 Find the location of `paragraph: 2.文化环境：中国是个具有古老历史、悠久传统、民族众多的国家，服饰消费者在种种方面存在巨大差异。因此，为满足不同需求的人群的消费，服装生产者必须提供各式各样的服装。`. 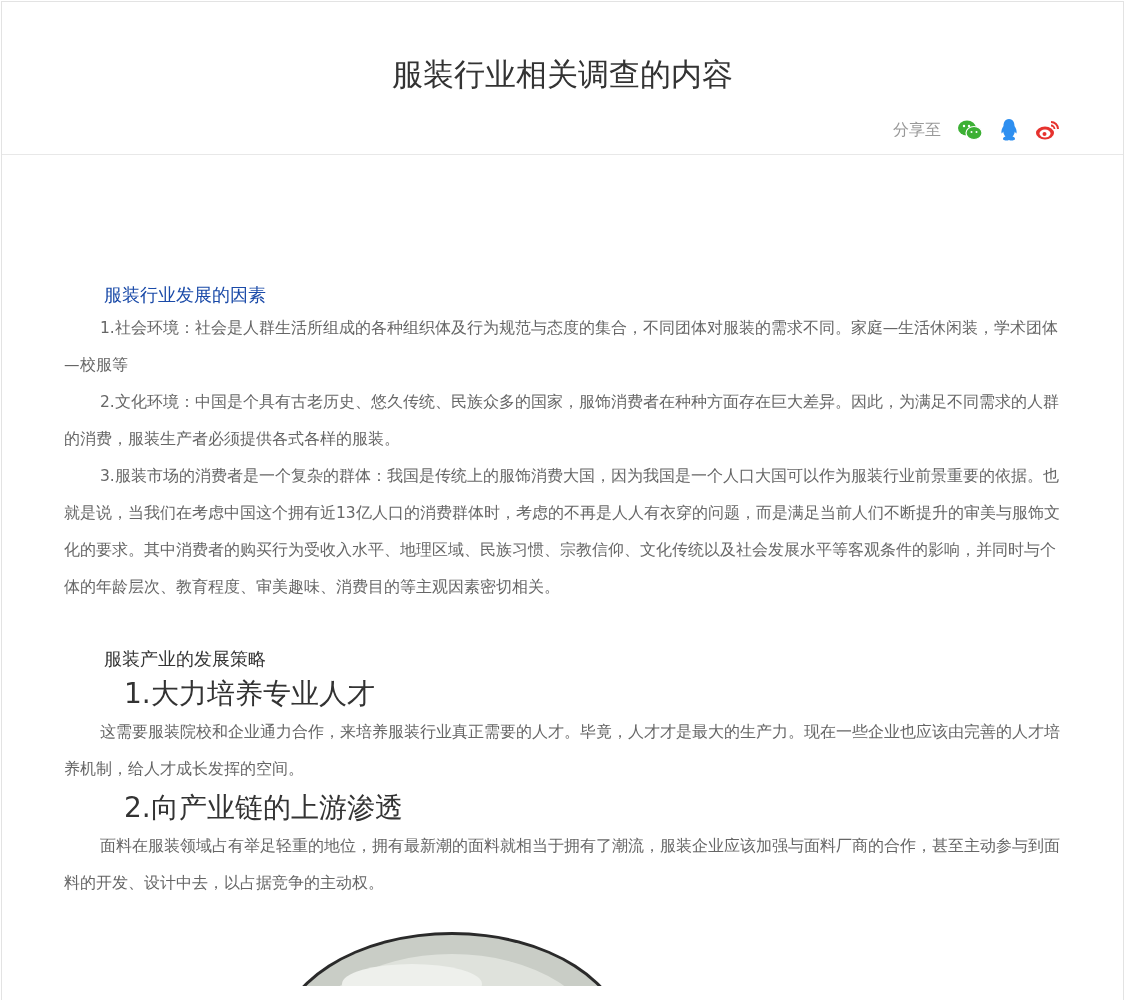

paragraph: 2.文化环境：中国是个具有古老历史、悠久传统、民族众多的国家，服饰消费者在种种方面存在巨大差异。因此，为满足不同需求的人群的消费，服装生产者必须提供各式各样的服装。 is located at coordinates (562, 421).